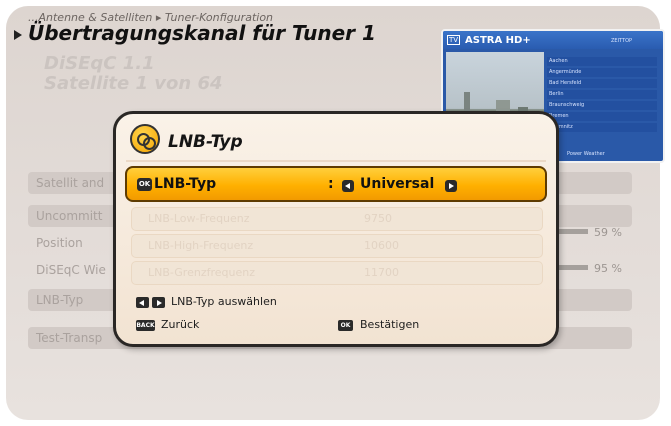 The width and height of the screenshot is (671, 426). Describe the element at coordinates (337, 246) in the screenshot. I see `lnb-high-frequency-row: LNB-High-Frequenz 10600` at that location.